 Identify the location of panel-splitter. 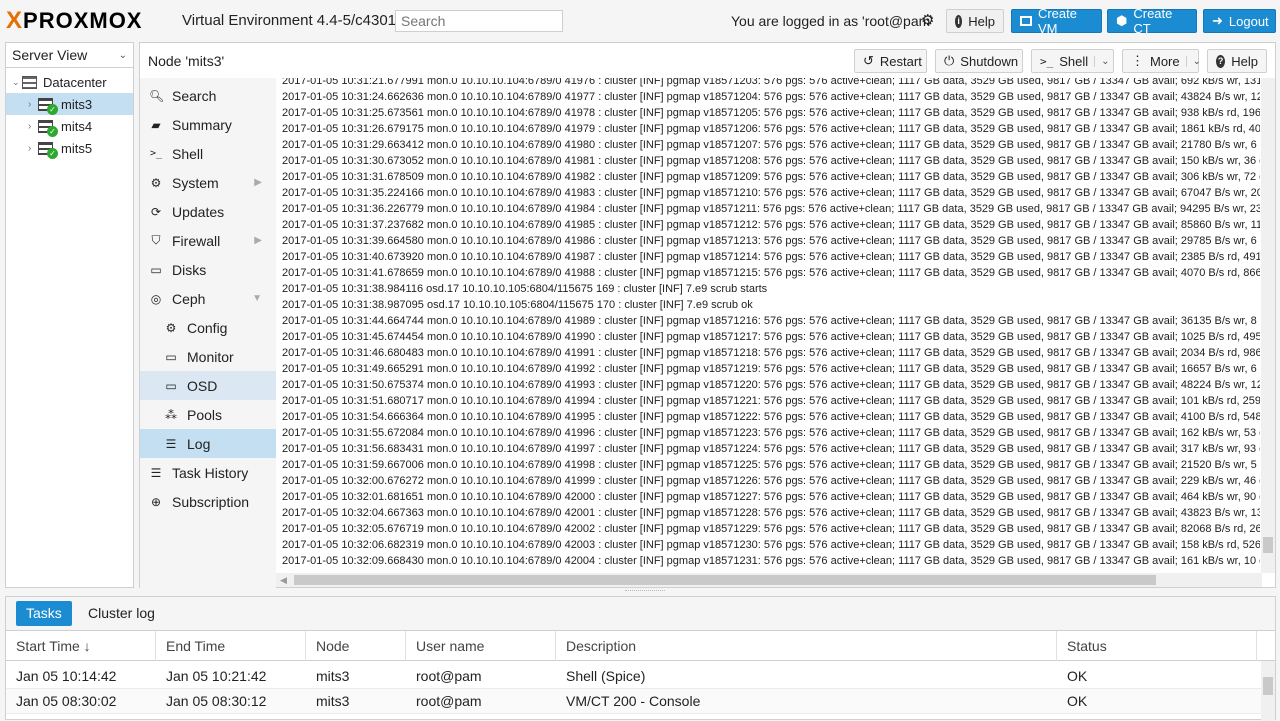
(640, 592).